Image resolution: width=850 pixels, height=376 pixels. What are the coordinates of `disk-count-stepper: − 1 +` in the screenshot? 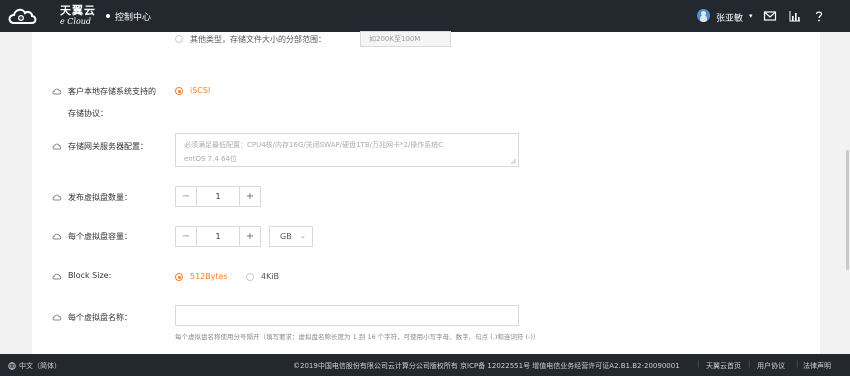 It's located at (218, 196).